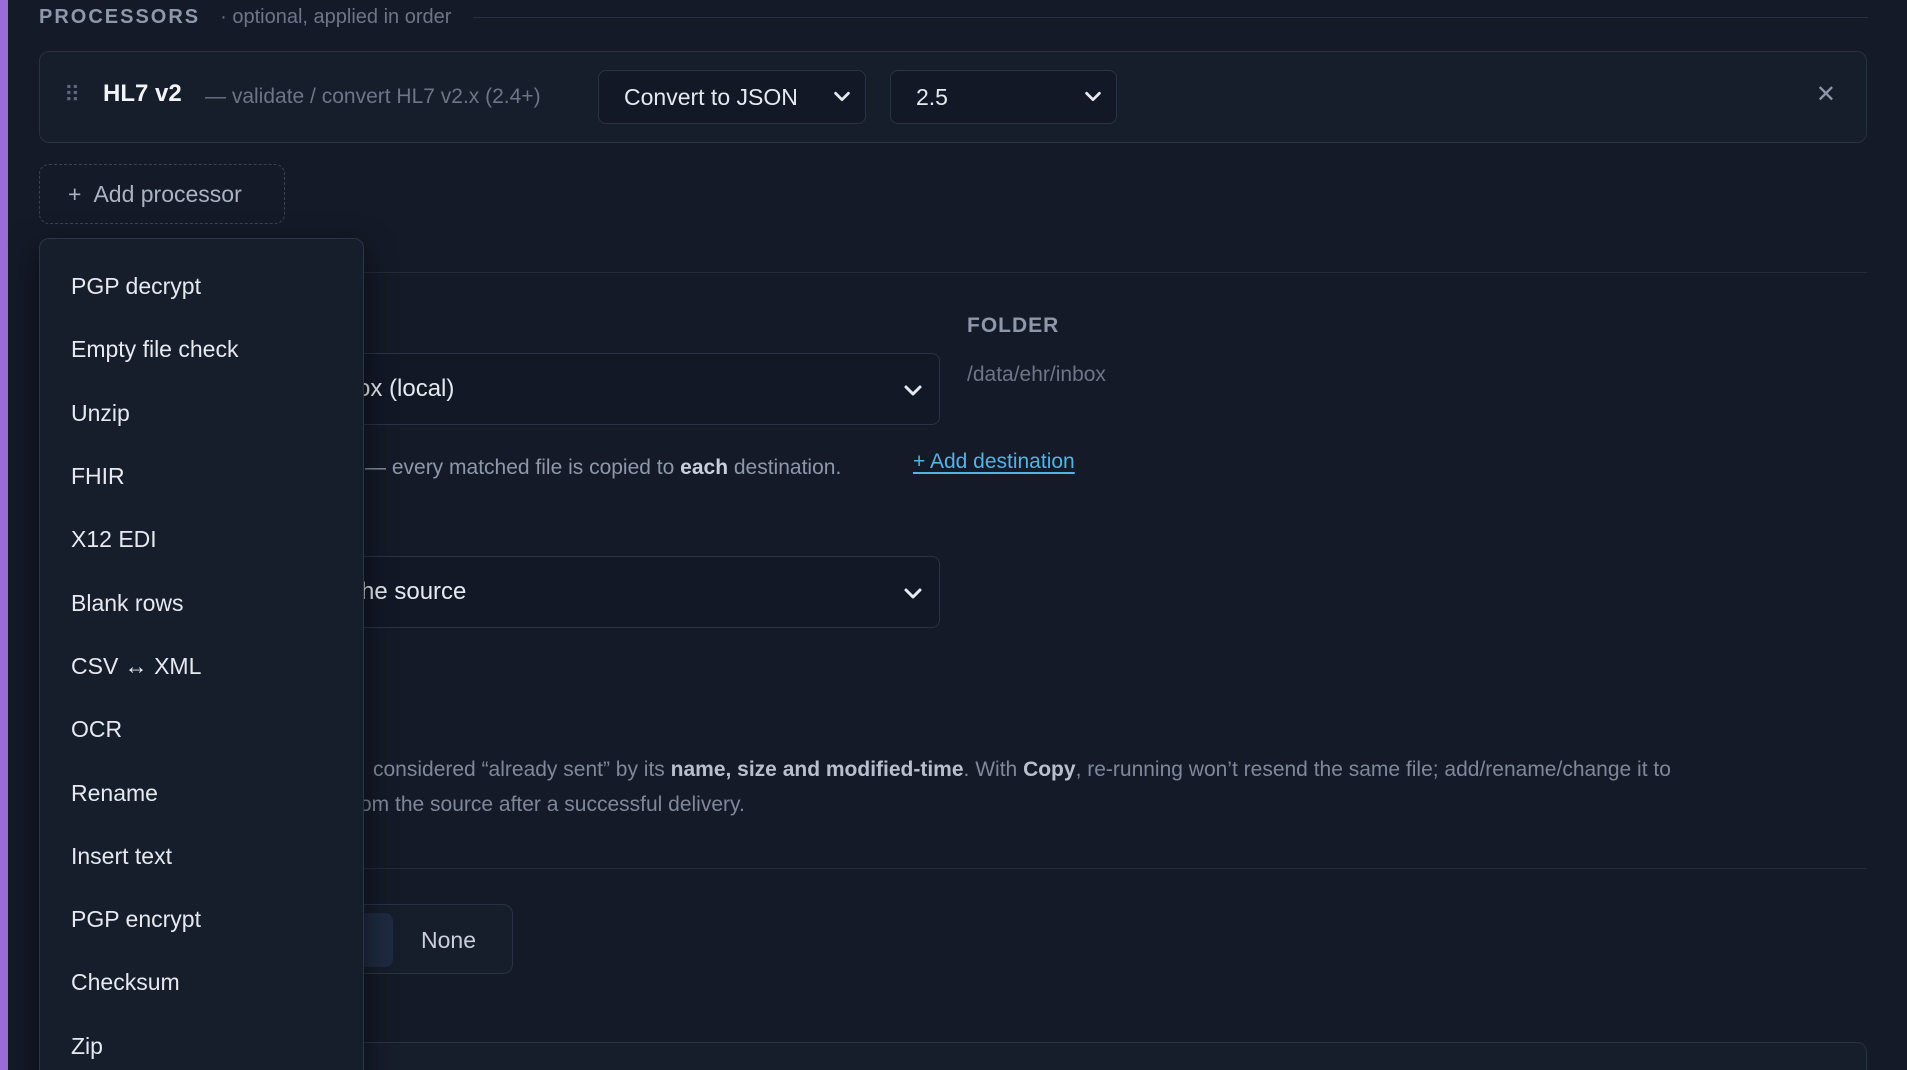 The height and width of the screenshot is (1070, 1907). Describe the element at coordinates (448, 940) in the screenshot. I see `segment-option-none: None` at that location.